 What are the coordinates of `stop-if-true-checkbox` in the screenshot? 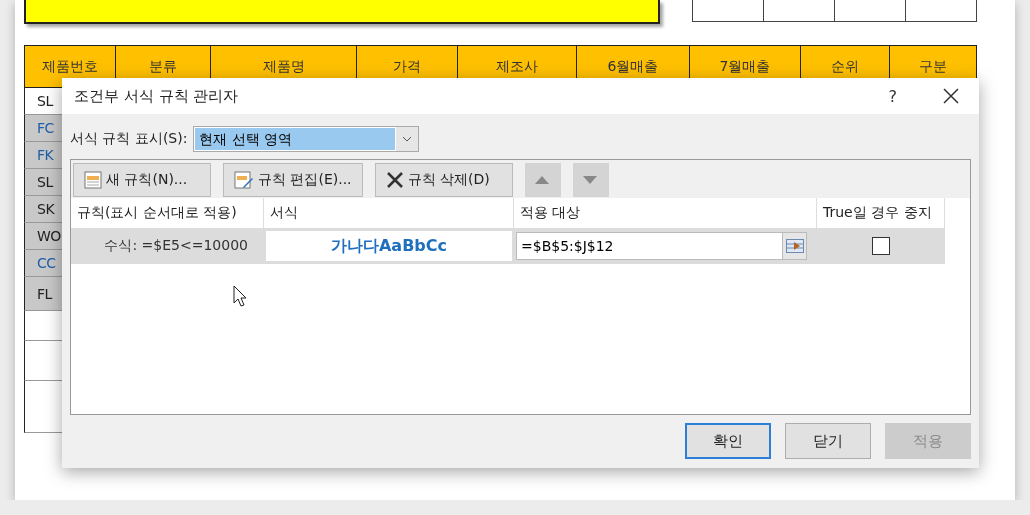 It's located at (881, 246).